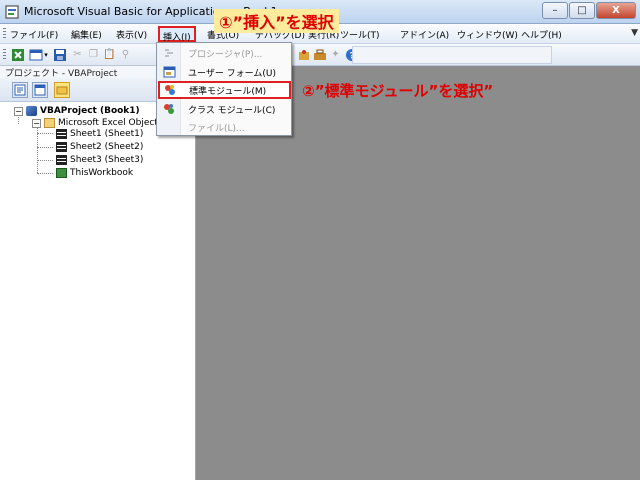 This screenshot has width=640, height=480. Describe the element at coordinates (487, 34) in the screenshot. I see `menu-window: ウィンドウ(W)` at that location.